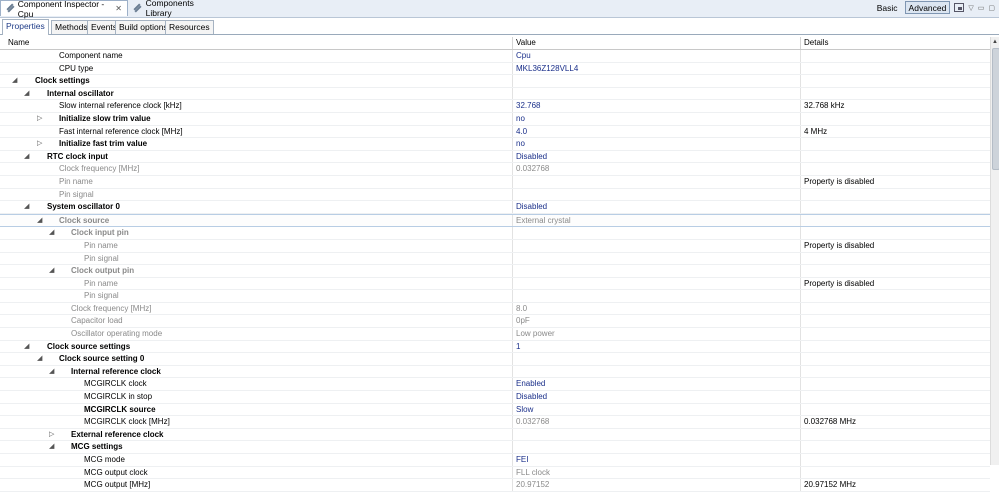 This screenshot has height=492, width=999. I want to click on table-row: ◢ RTC clock input Disabled, so click(495, 157).